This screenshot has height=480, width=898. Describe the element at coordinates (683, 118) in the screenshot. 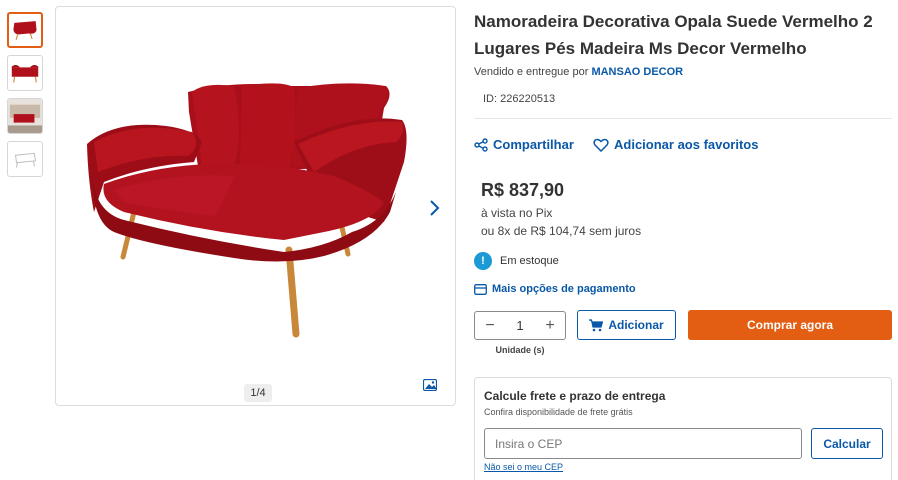

I see `divider` at that location.